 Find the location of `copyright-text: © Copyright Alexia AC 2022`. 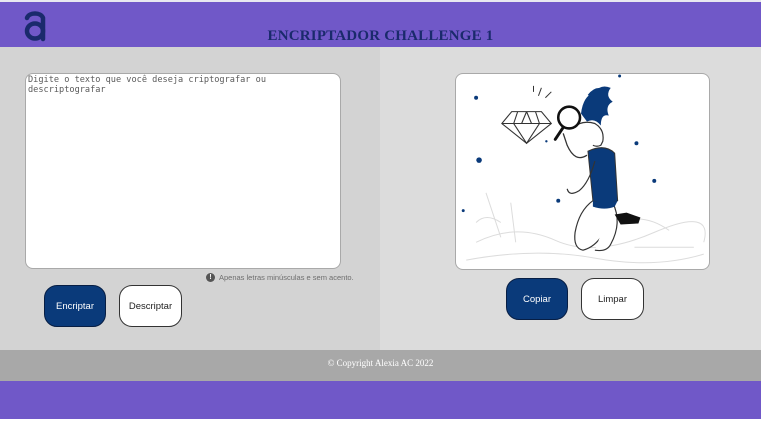

copyright-text: © Copyright Alexia AC 2022 is located at coordinates (380, 363).